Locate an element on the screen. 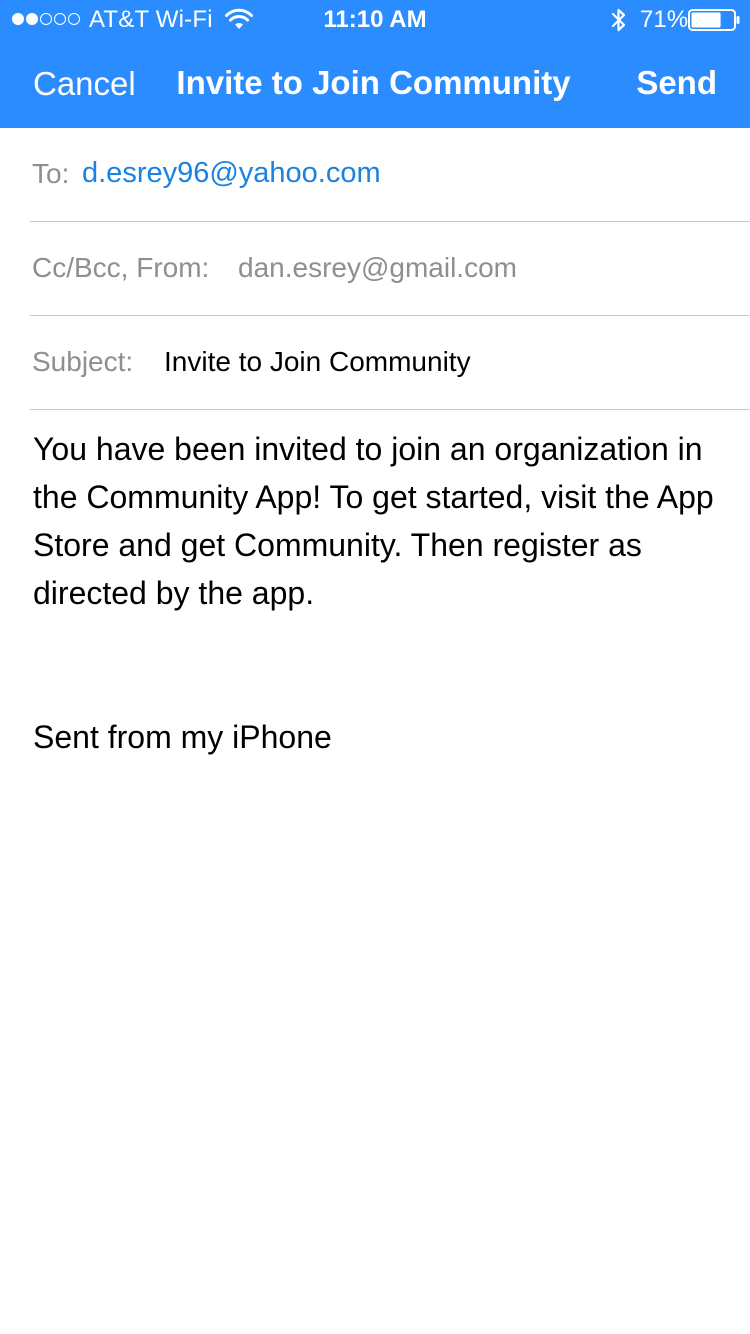  navigation-bar: Cancel Invite to Join Community Send is located at coordinates (375, 84).